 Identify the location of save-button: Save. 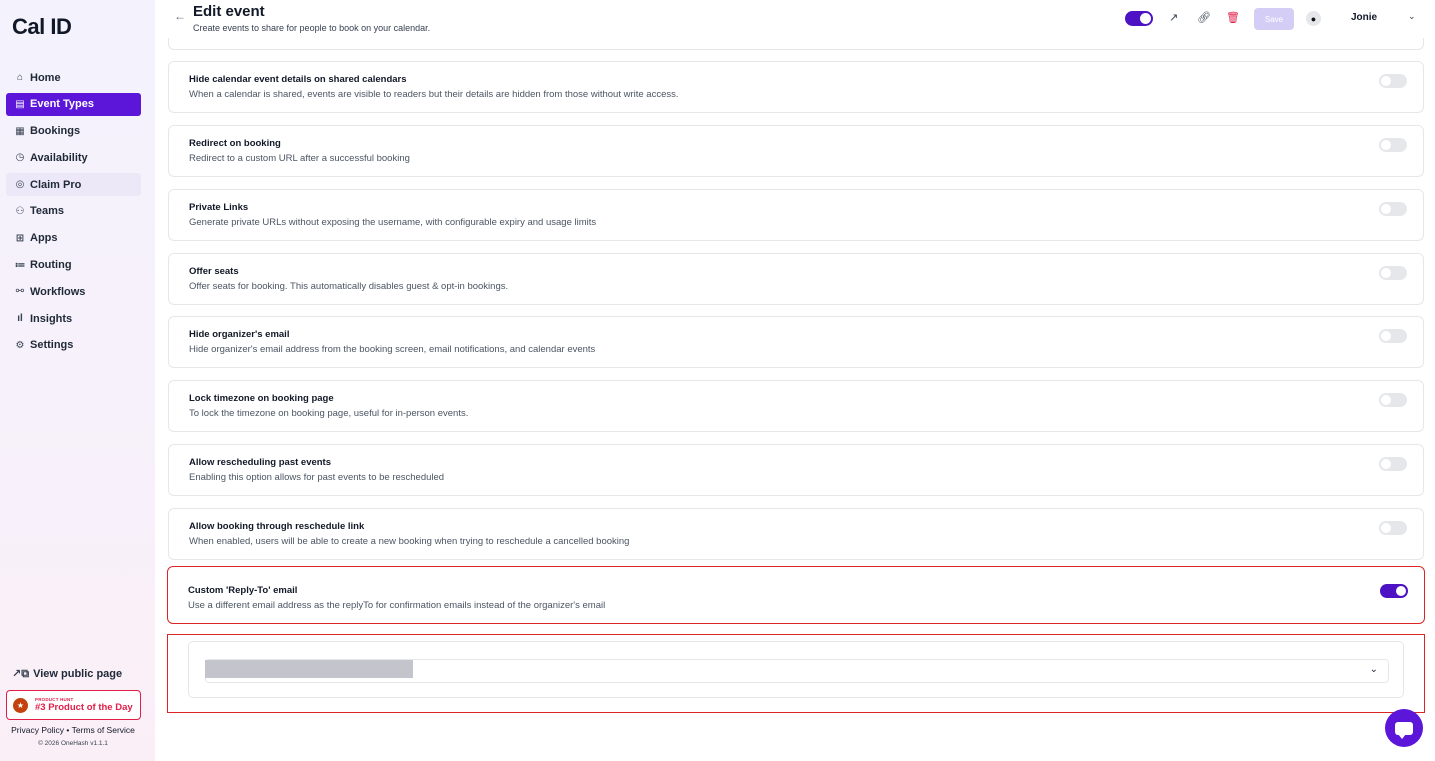
(1274, 19).